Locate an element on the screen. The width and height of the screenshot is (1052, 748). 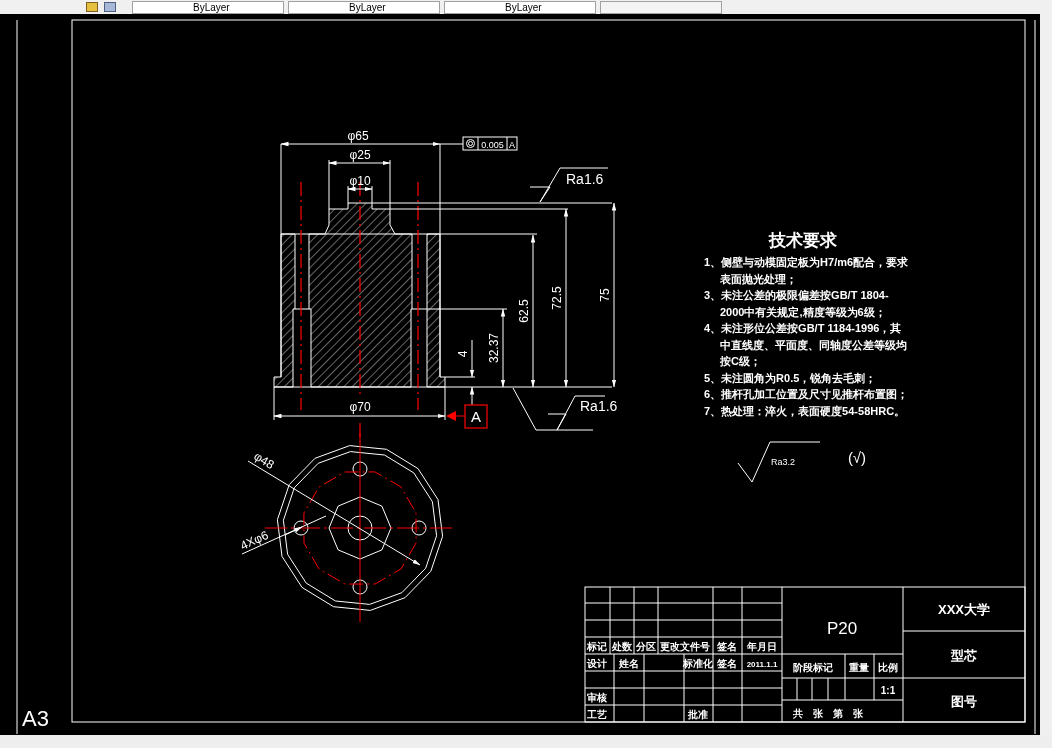
table-header: 处数 is located at coordinates (622, 646).